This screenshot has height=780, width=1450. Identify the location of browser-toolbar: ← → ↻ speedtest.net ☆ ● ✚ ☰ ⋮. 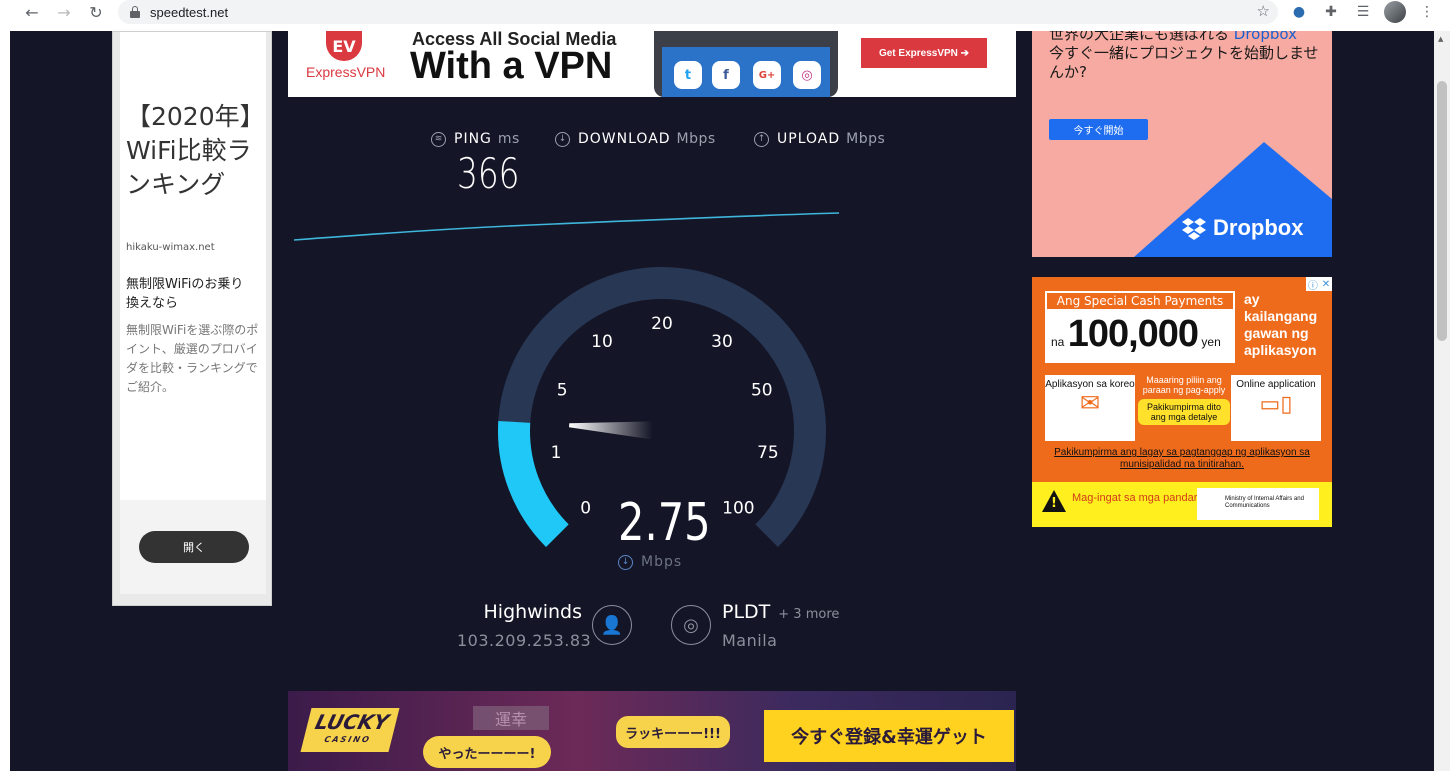
(725, 12).